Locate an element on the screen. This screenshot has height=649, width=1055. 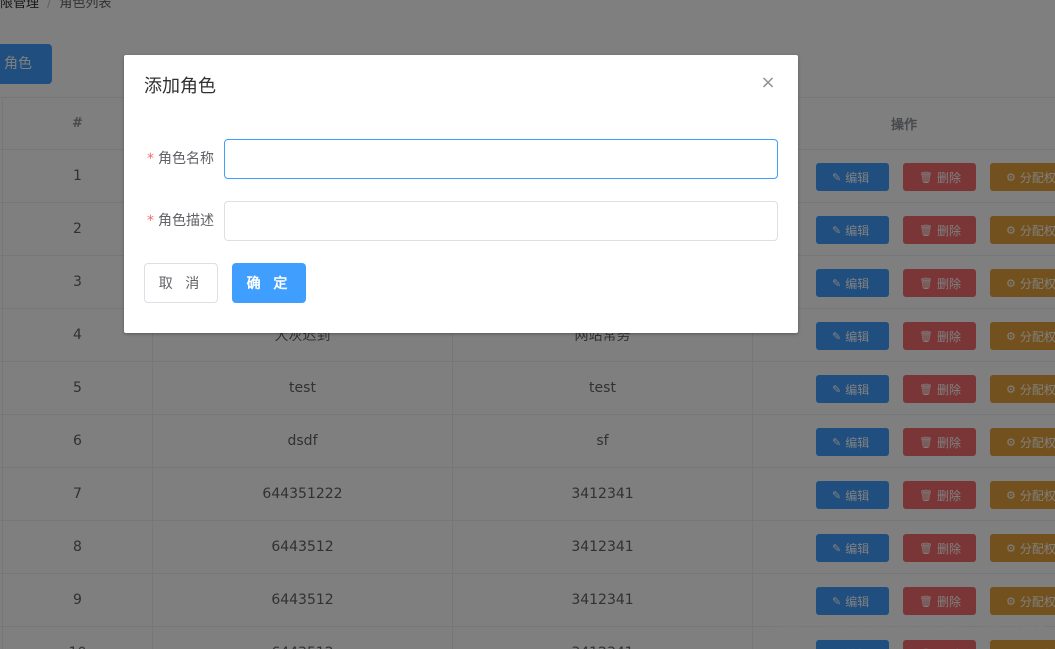
dialog-title: 添加角色 is located at coordinates (180, 86).